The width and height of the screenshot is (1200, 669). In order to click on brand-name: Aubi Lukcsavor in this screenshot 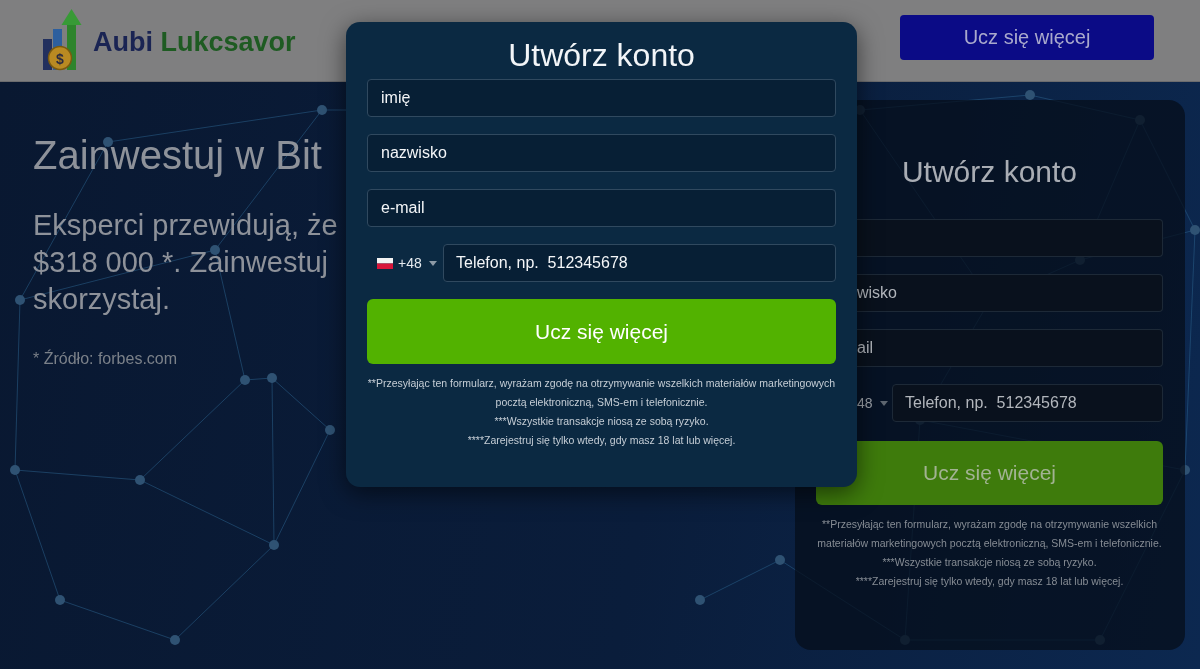, I will do `click(194, 42)`.